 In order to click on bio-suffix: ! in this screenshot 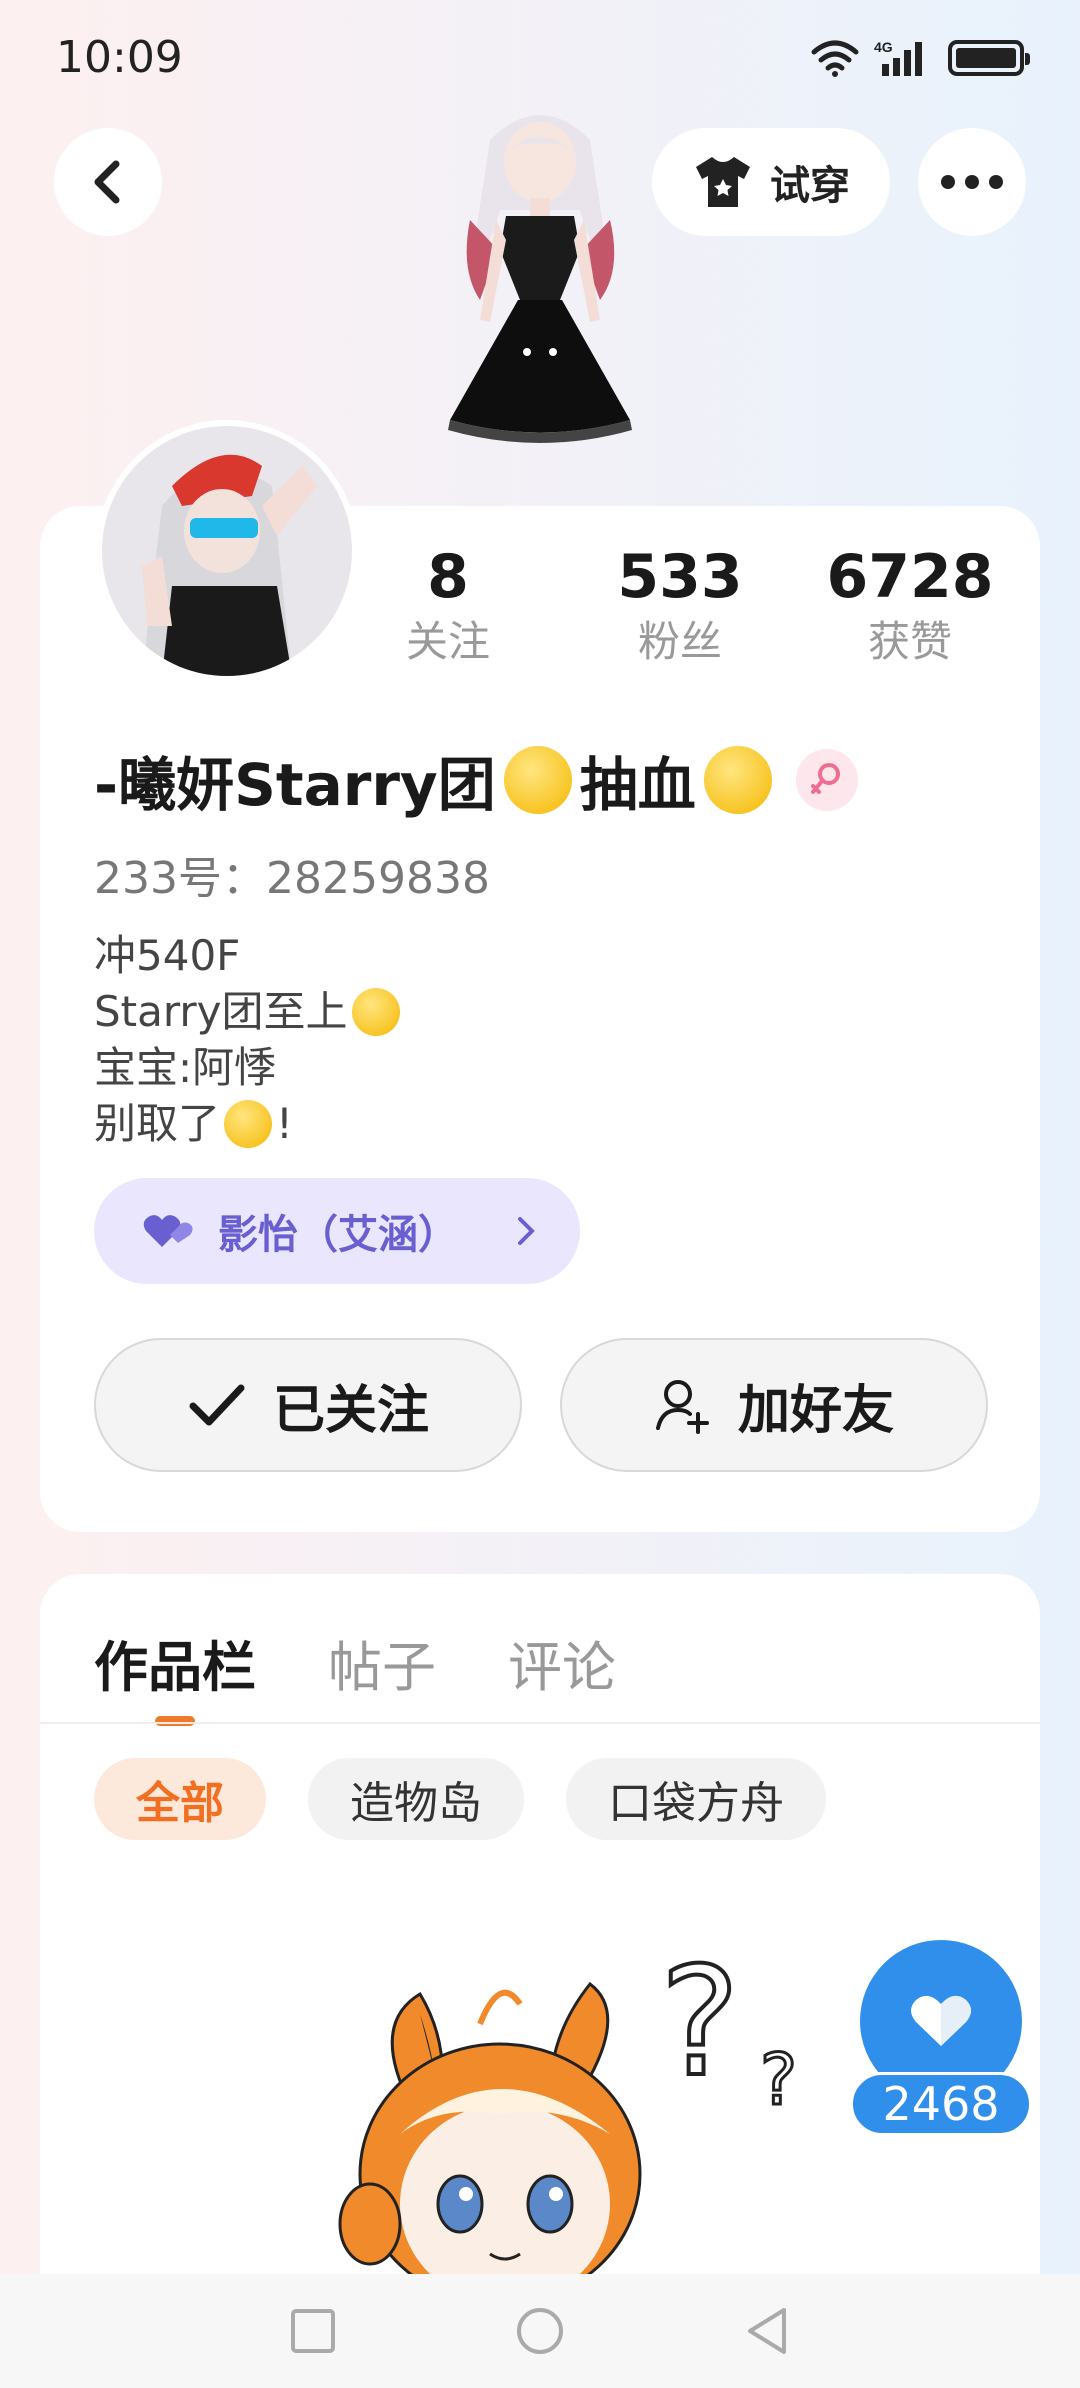, I will do `click(284, 1123)`.